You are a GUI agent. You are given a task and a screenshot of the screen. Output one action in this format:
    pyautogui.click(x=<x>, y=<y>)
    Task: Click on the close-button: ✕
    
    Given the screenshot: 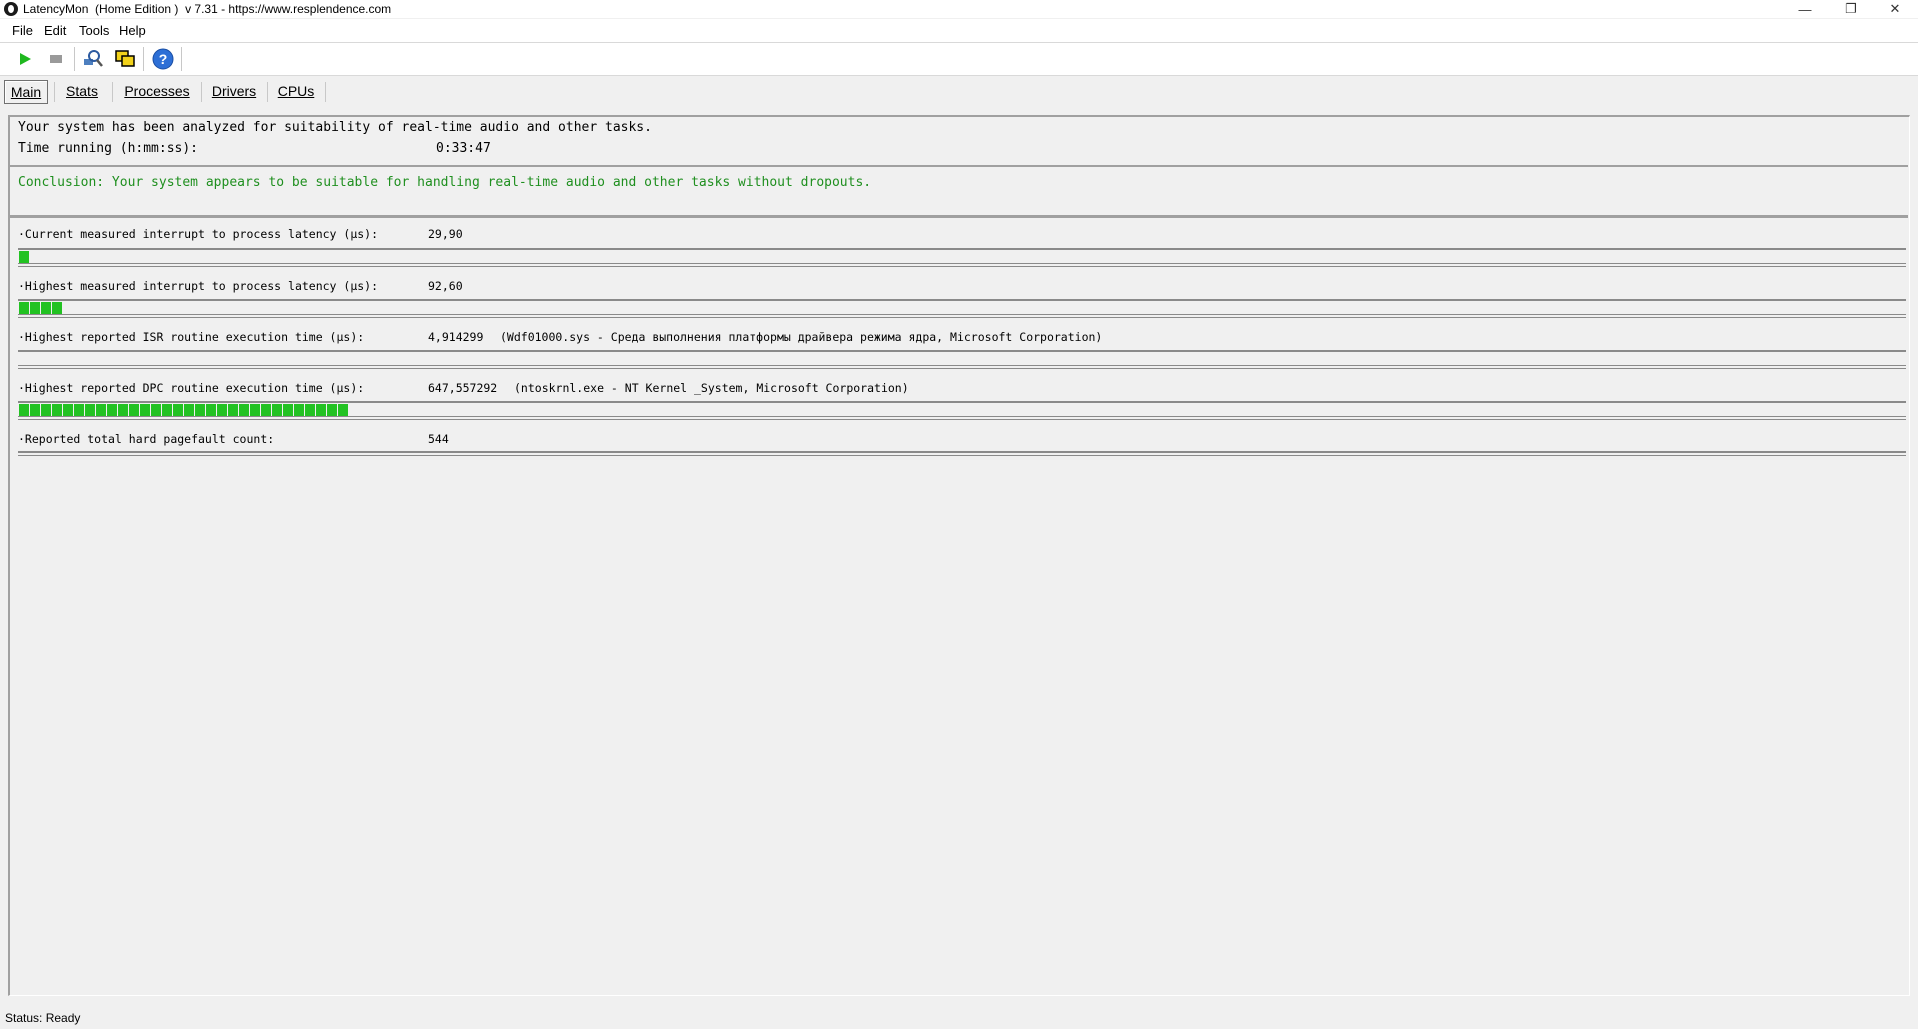 What is the action you would take?
    pyautogui.click(x=1895, y=9)
    